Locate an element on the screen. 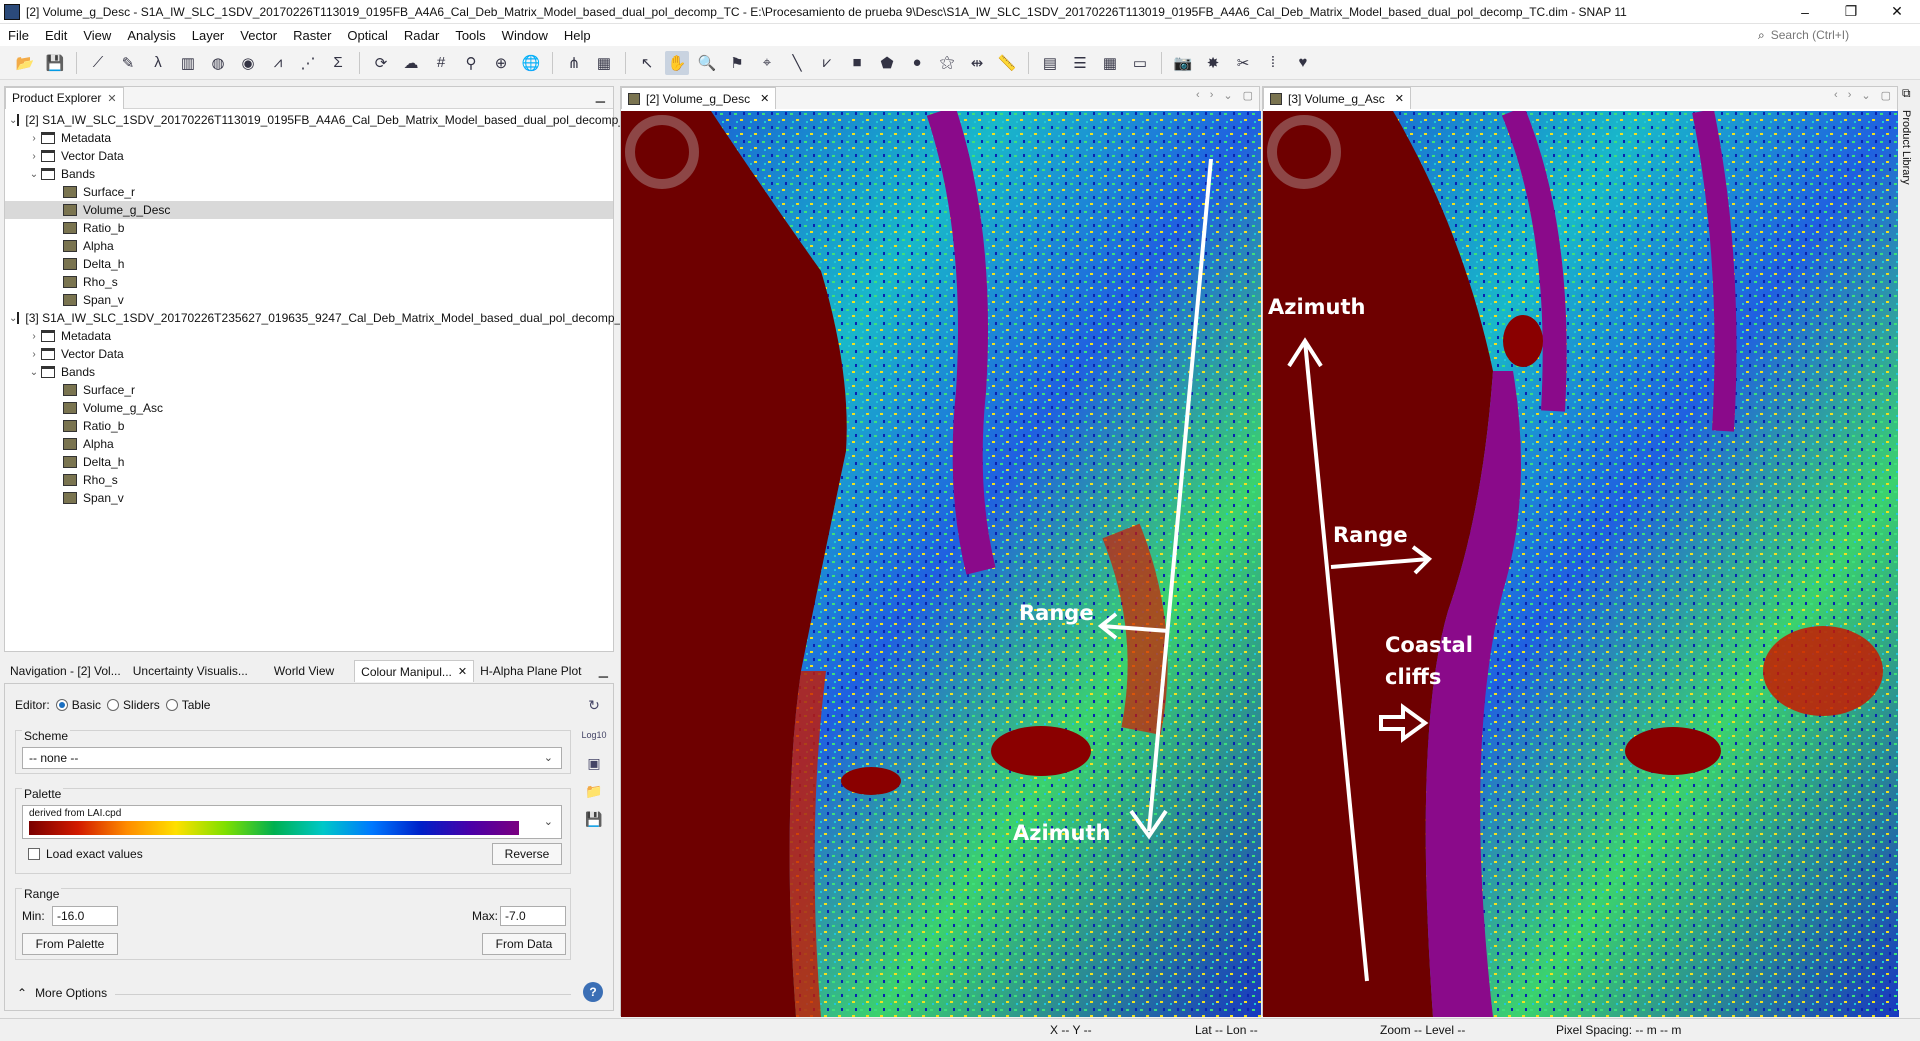 Image resolution: width=1920 pixels, height=1041 pixels. globe-icon: ◍ is located at coordinates (218, 63).